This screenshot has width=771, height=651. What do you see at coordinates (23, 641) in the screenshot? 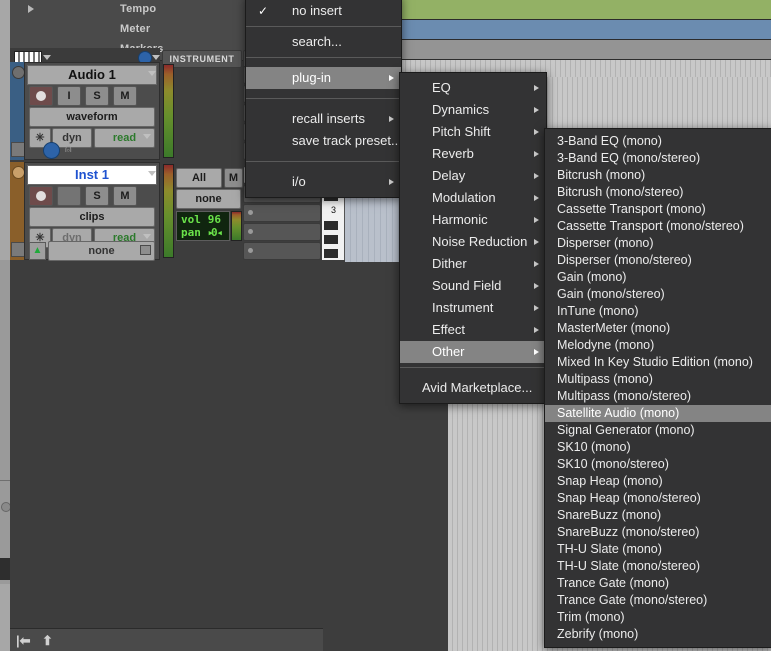
I see `link-icon: |⬅` at bounding box center [23, 641].